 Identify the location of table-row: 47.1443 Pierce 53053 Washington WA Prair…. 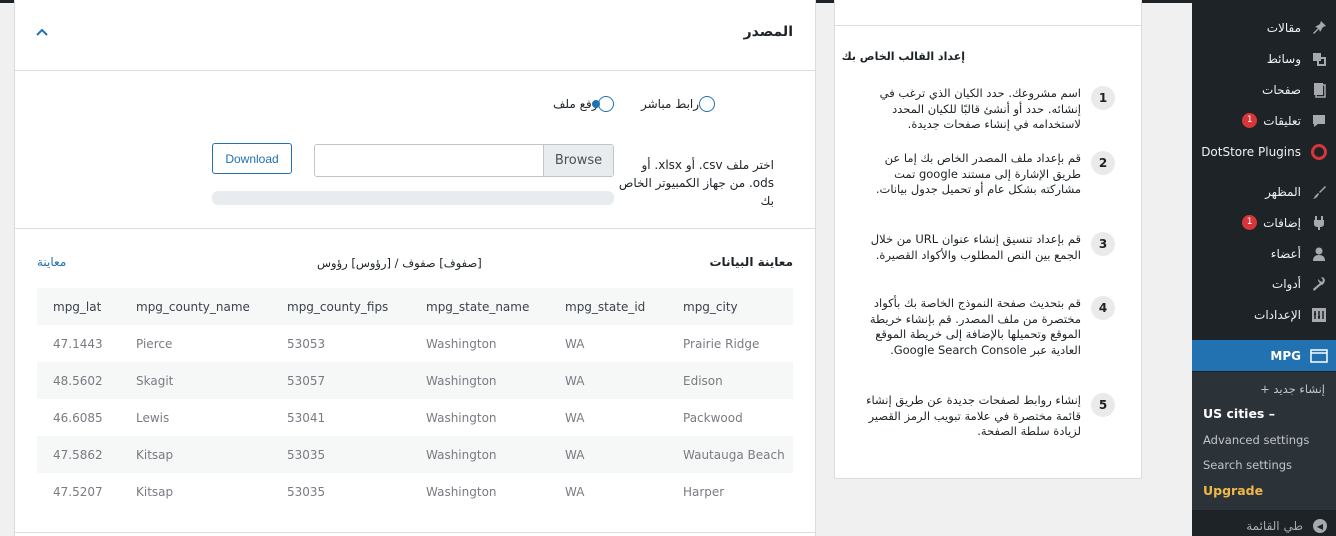
(415, 343).